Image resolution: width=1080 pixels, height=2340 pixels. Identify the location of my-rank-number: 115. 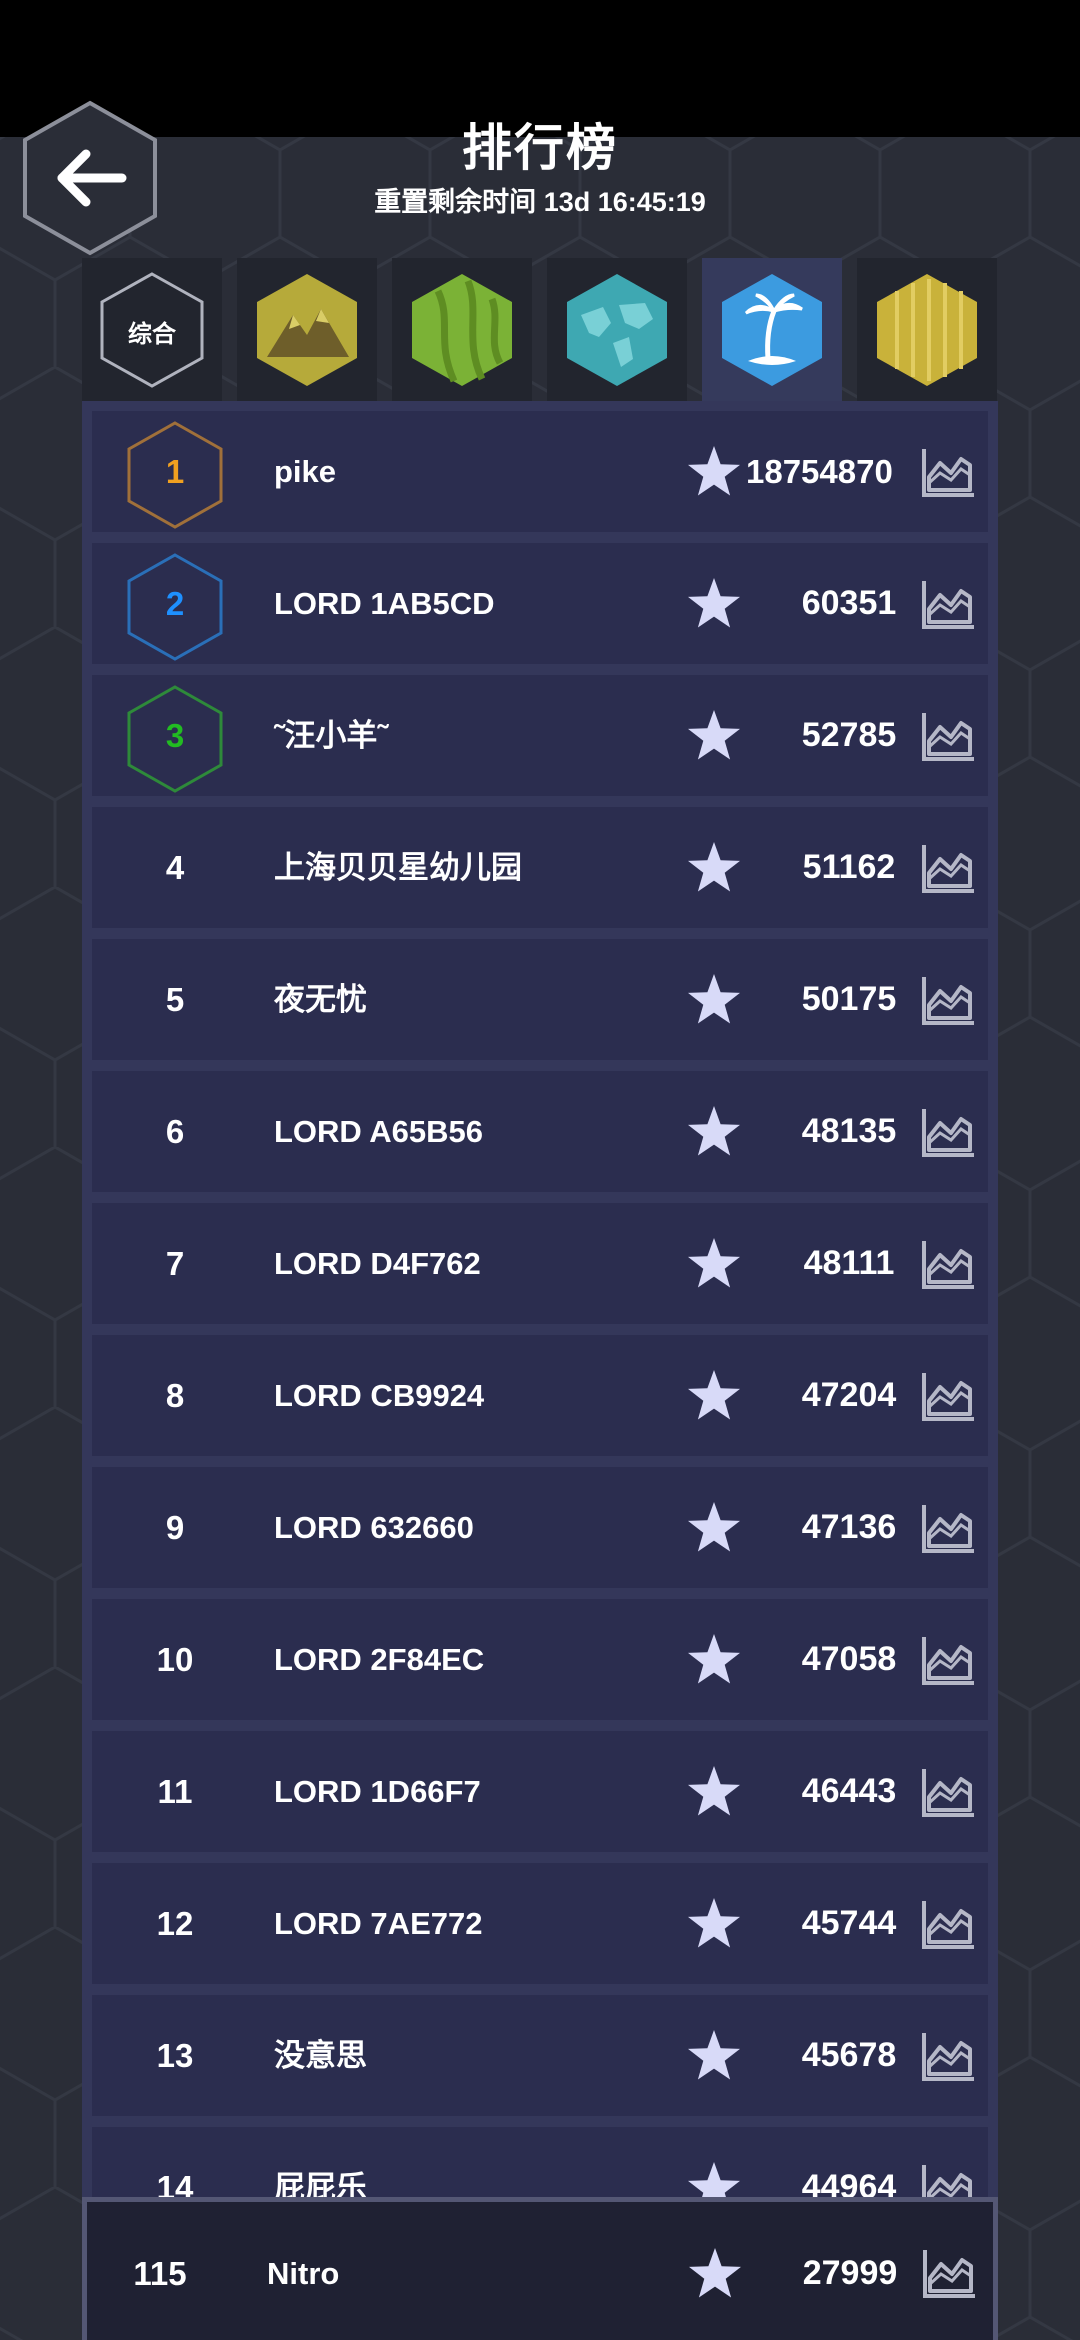
(160, 2273).